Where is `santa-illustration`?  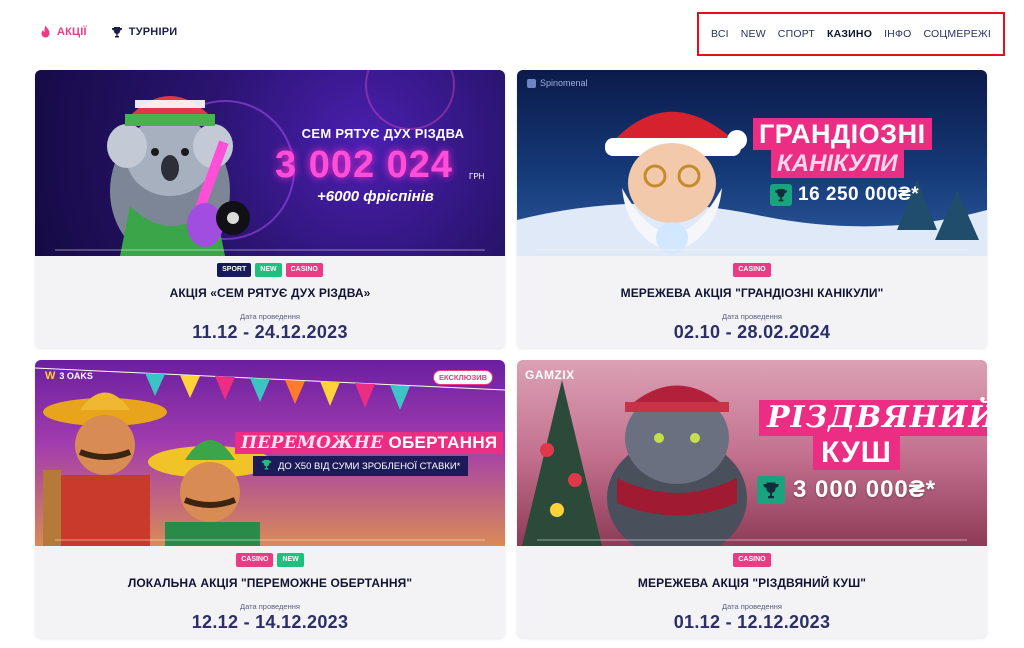 santa-illustration is located at coordinates (676, 182).